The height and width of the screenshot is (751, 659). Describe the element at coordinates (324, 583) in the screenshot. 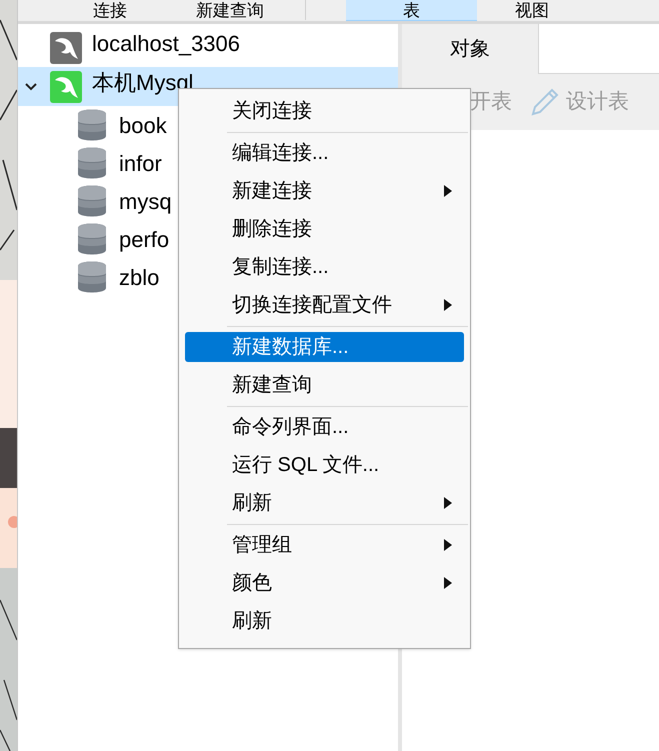

I see `menu-item: 颜色` at that location.